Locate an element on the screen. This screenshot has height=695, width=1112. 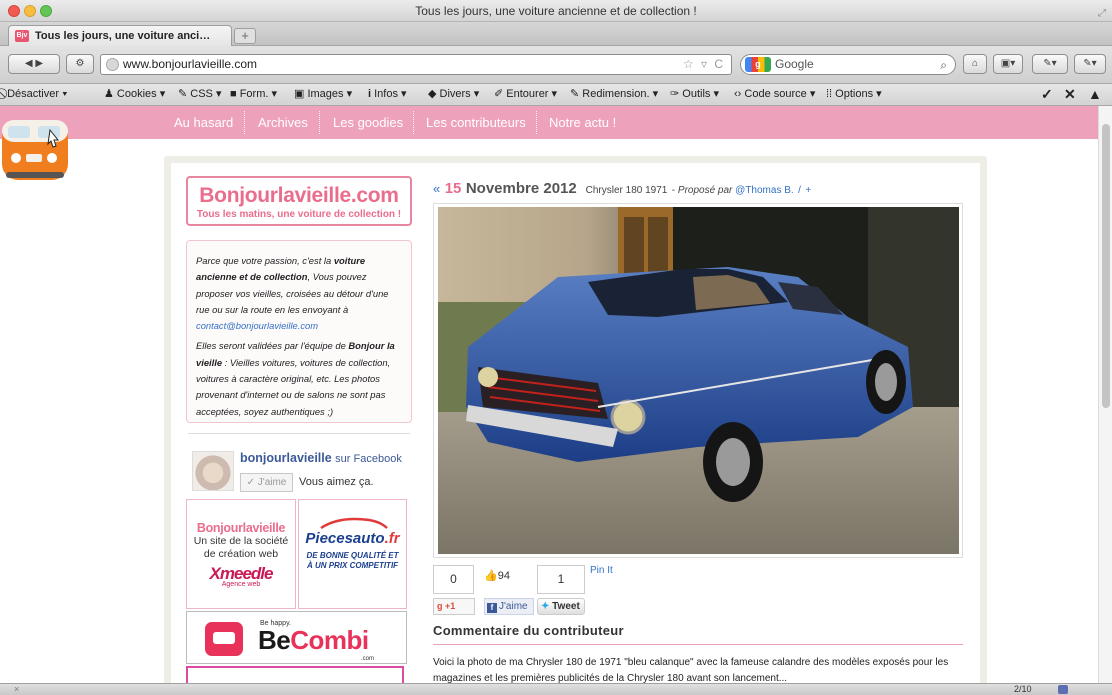
url-bar: www.bonjourlavieille.com ☆ ▿ C is located at coordinates (416, 64).